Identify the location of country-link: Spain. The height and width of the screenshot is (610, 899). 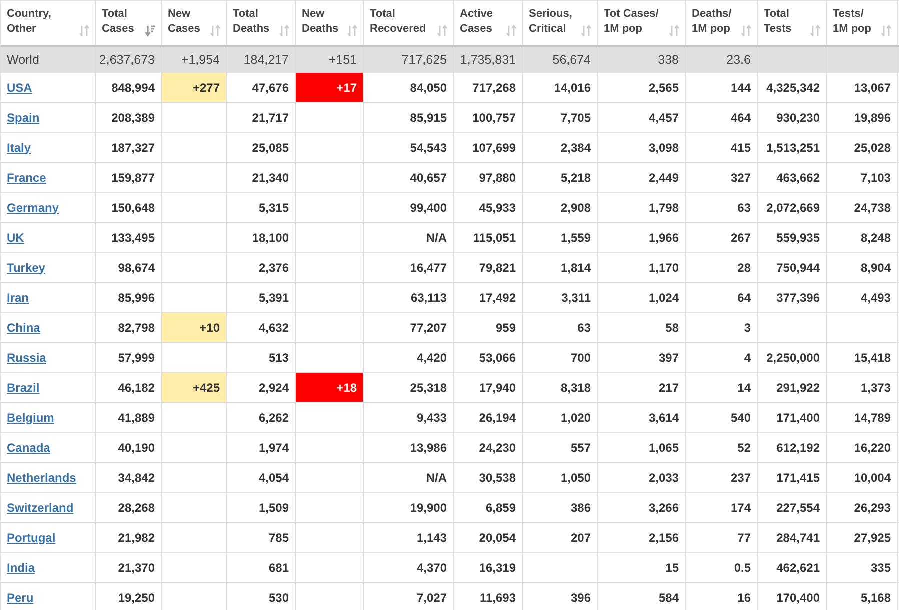
(23, 117).